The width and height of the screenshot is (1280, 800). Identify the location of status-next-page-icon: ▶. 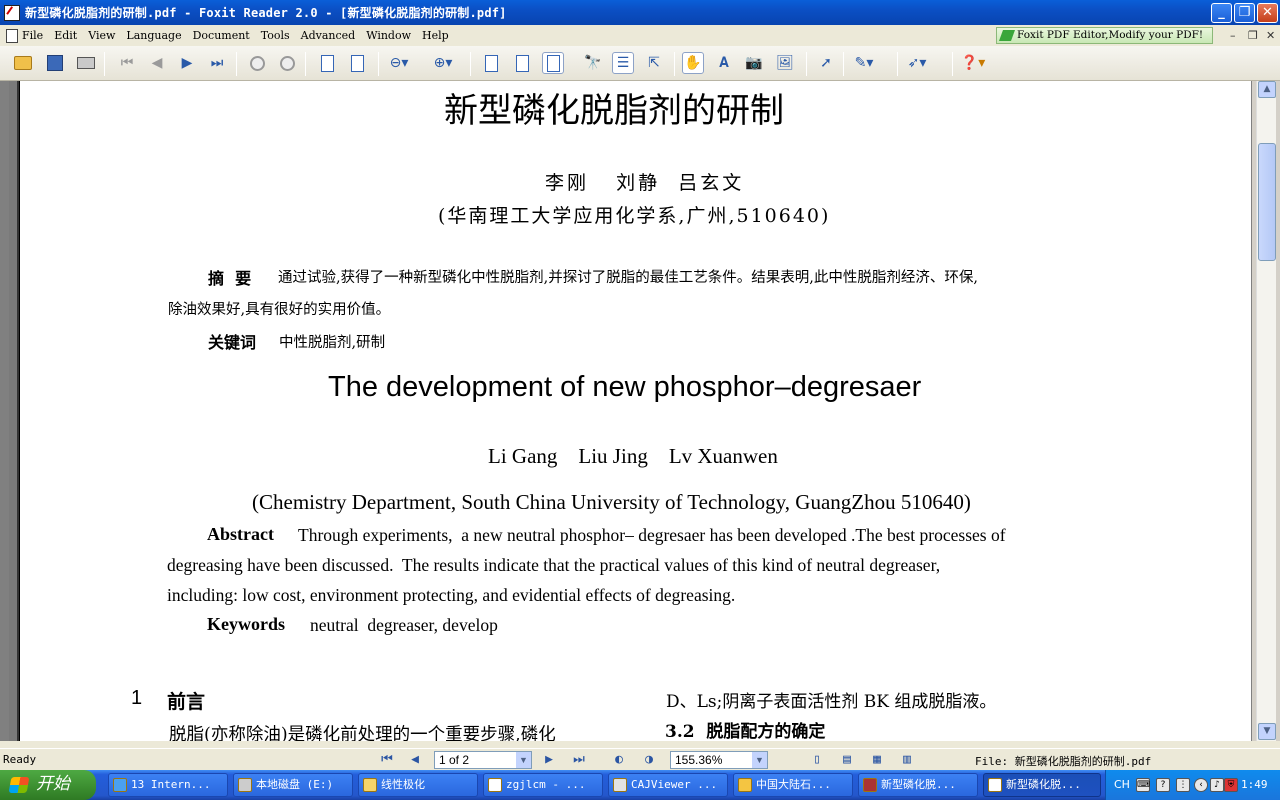
(549, 760).